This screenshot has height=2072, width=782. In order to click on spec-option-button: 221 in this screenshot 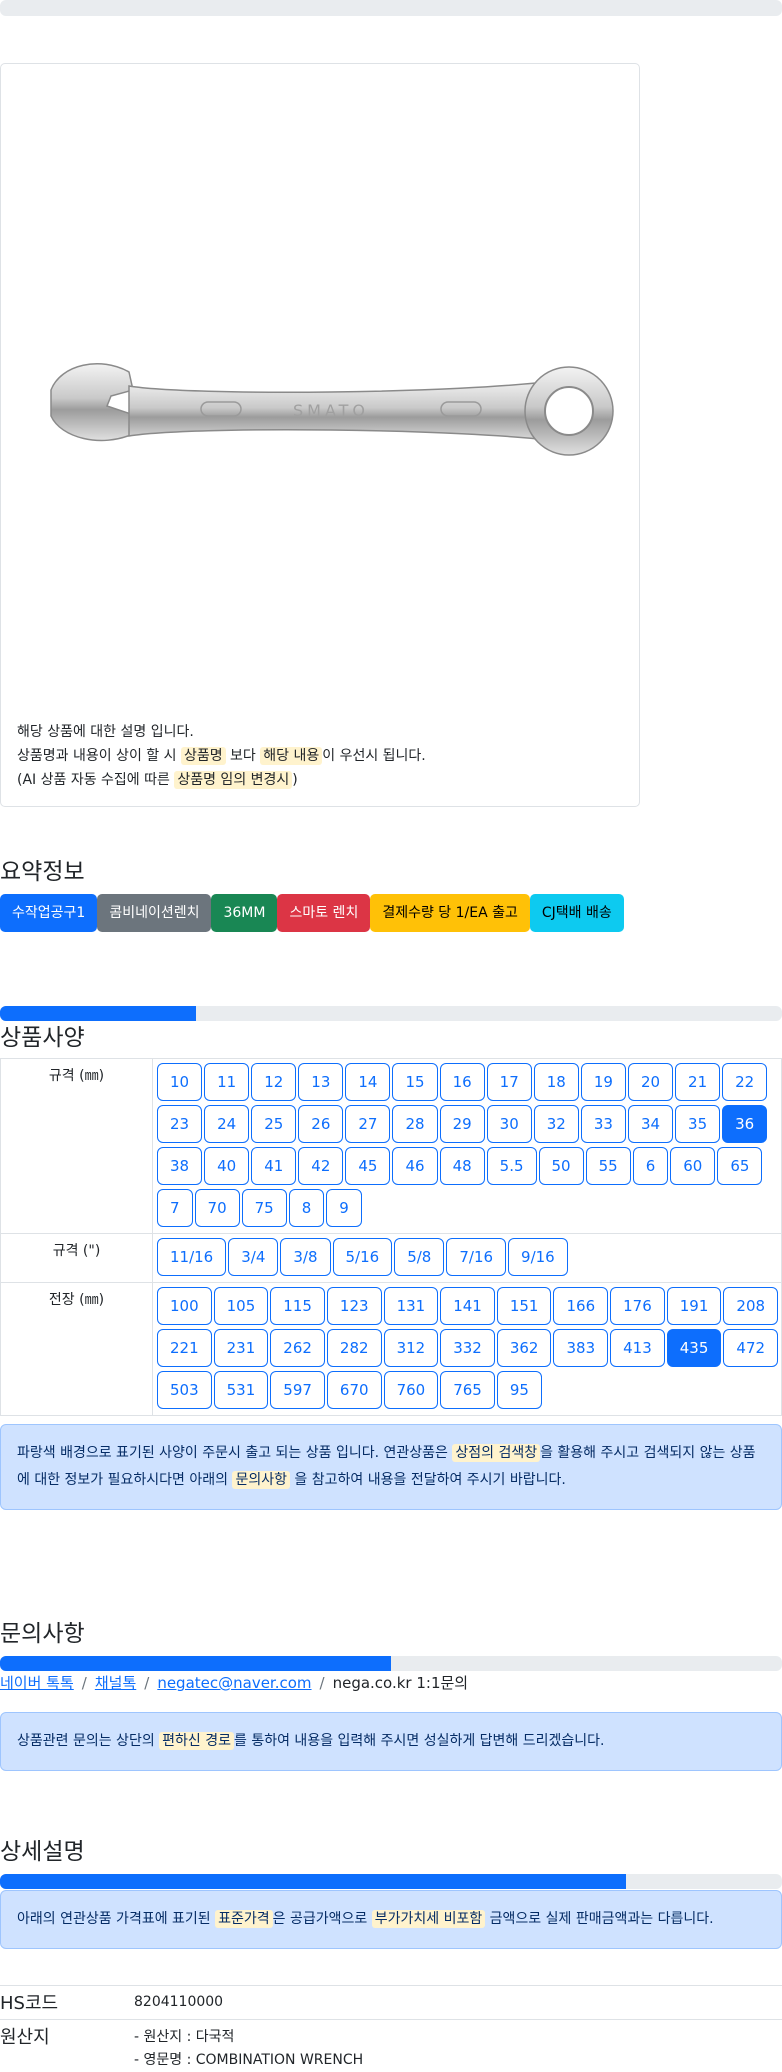, I will do `click(184, 1348)`.